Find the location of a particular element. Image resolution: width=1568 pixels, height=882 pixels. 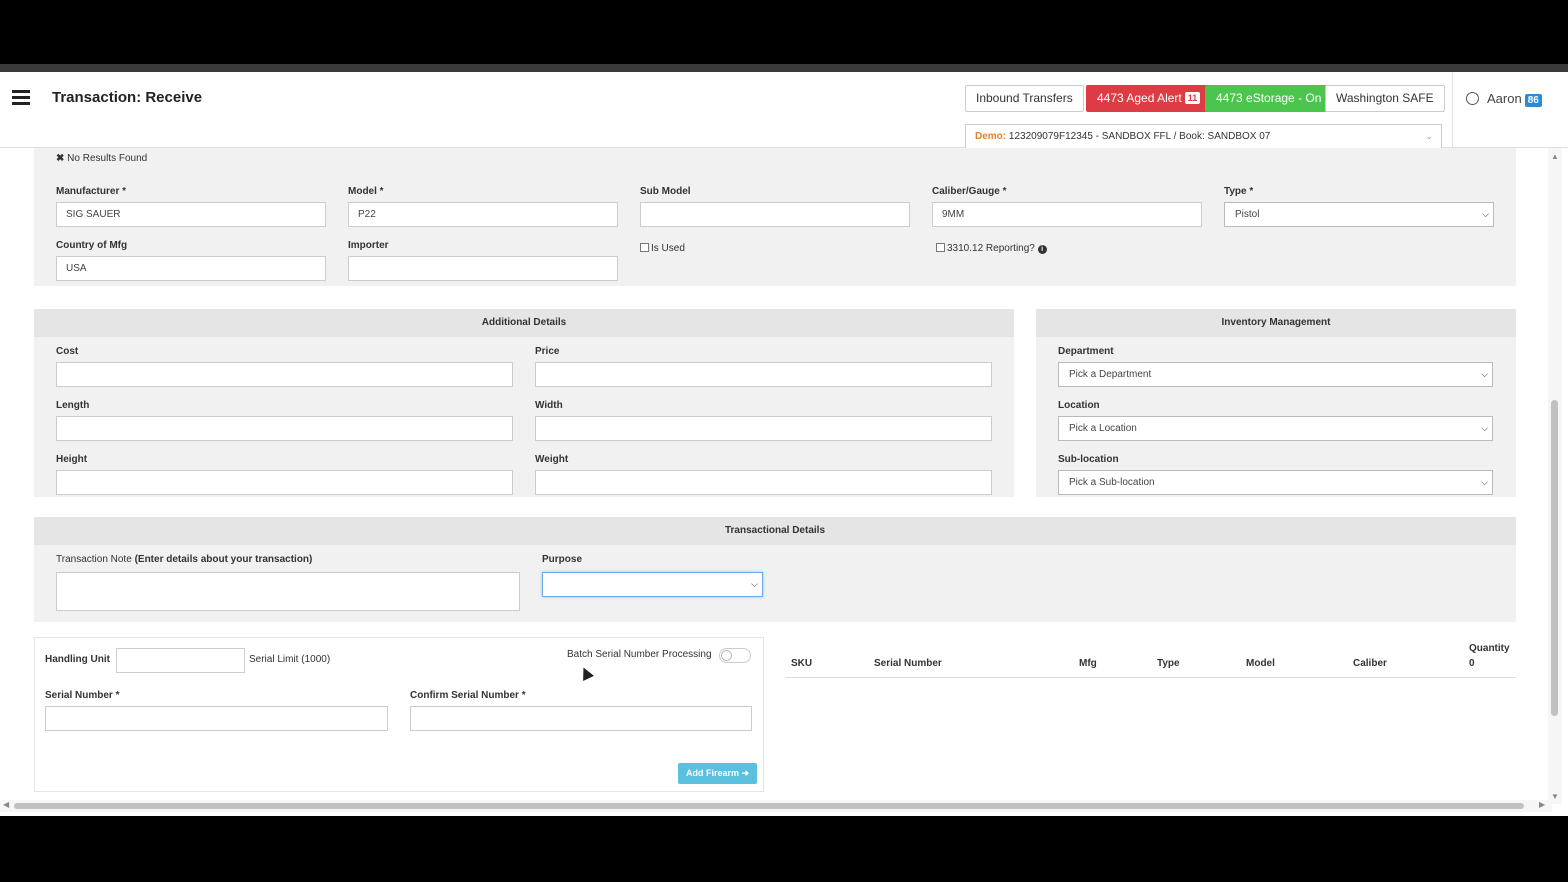

type-select: Pistol ⌵ is located at coordinates (1359, 214).